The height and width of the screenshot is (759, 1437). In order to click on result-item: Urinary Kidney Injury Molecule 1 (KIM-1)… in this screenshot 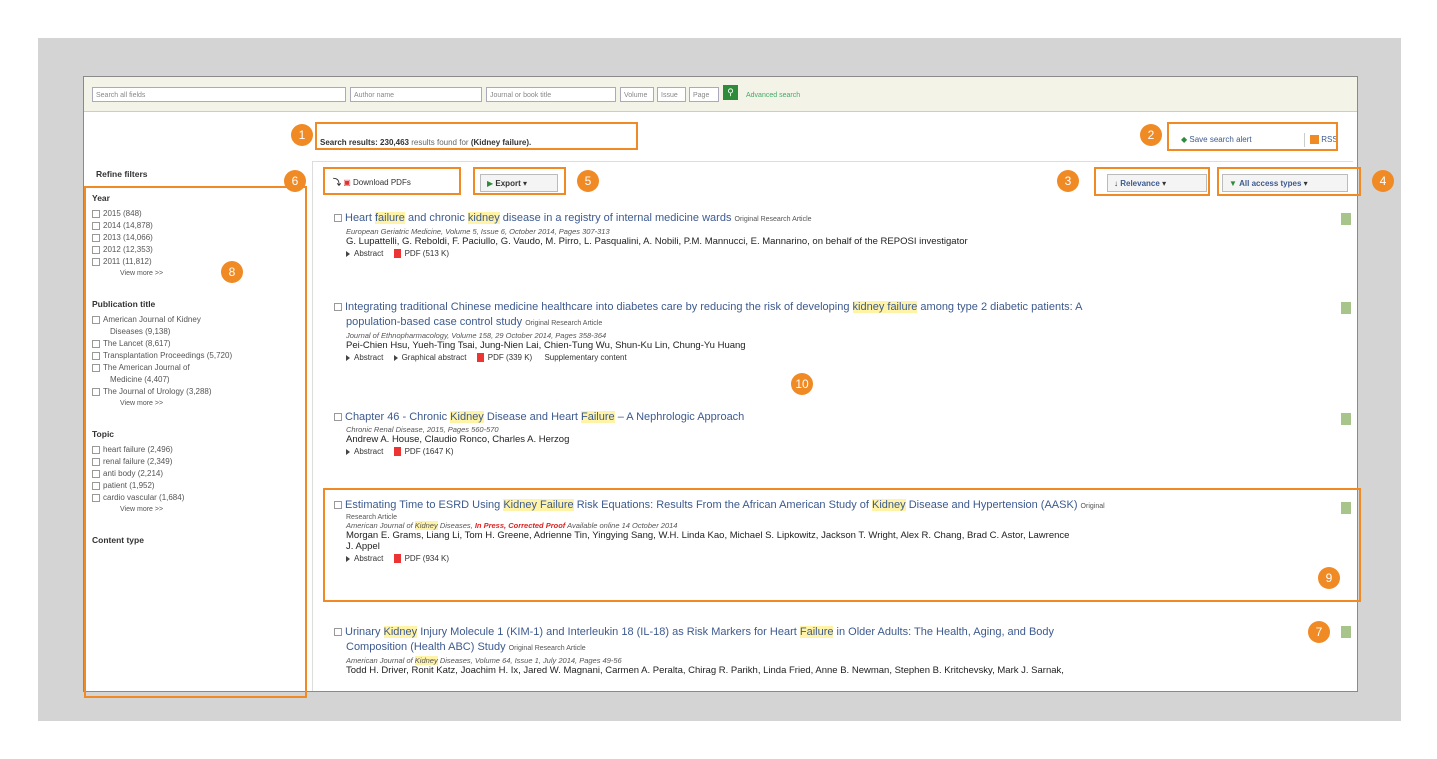, I will do `click(829, 650)`.